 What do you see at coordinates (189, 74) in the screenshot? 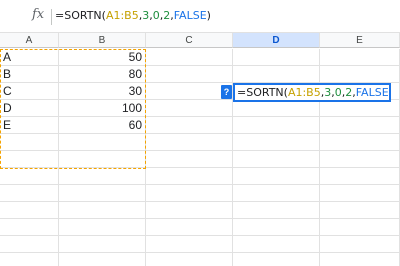
I see `cell-c2` at bounding box center [189, 74].